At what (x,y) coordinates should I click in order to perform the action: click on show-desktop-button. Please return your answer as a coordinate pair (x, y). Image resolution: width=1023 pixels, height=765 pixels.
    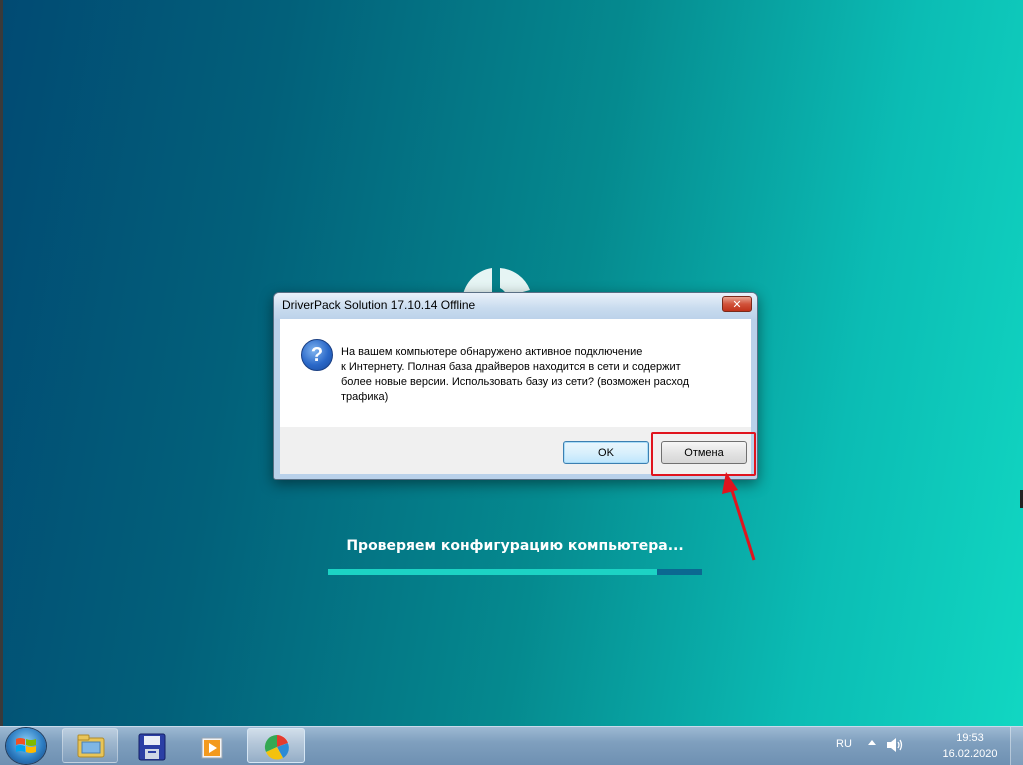
    Looking at the image, I should click on (1016, 746).